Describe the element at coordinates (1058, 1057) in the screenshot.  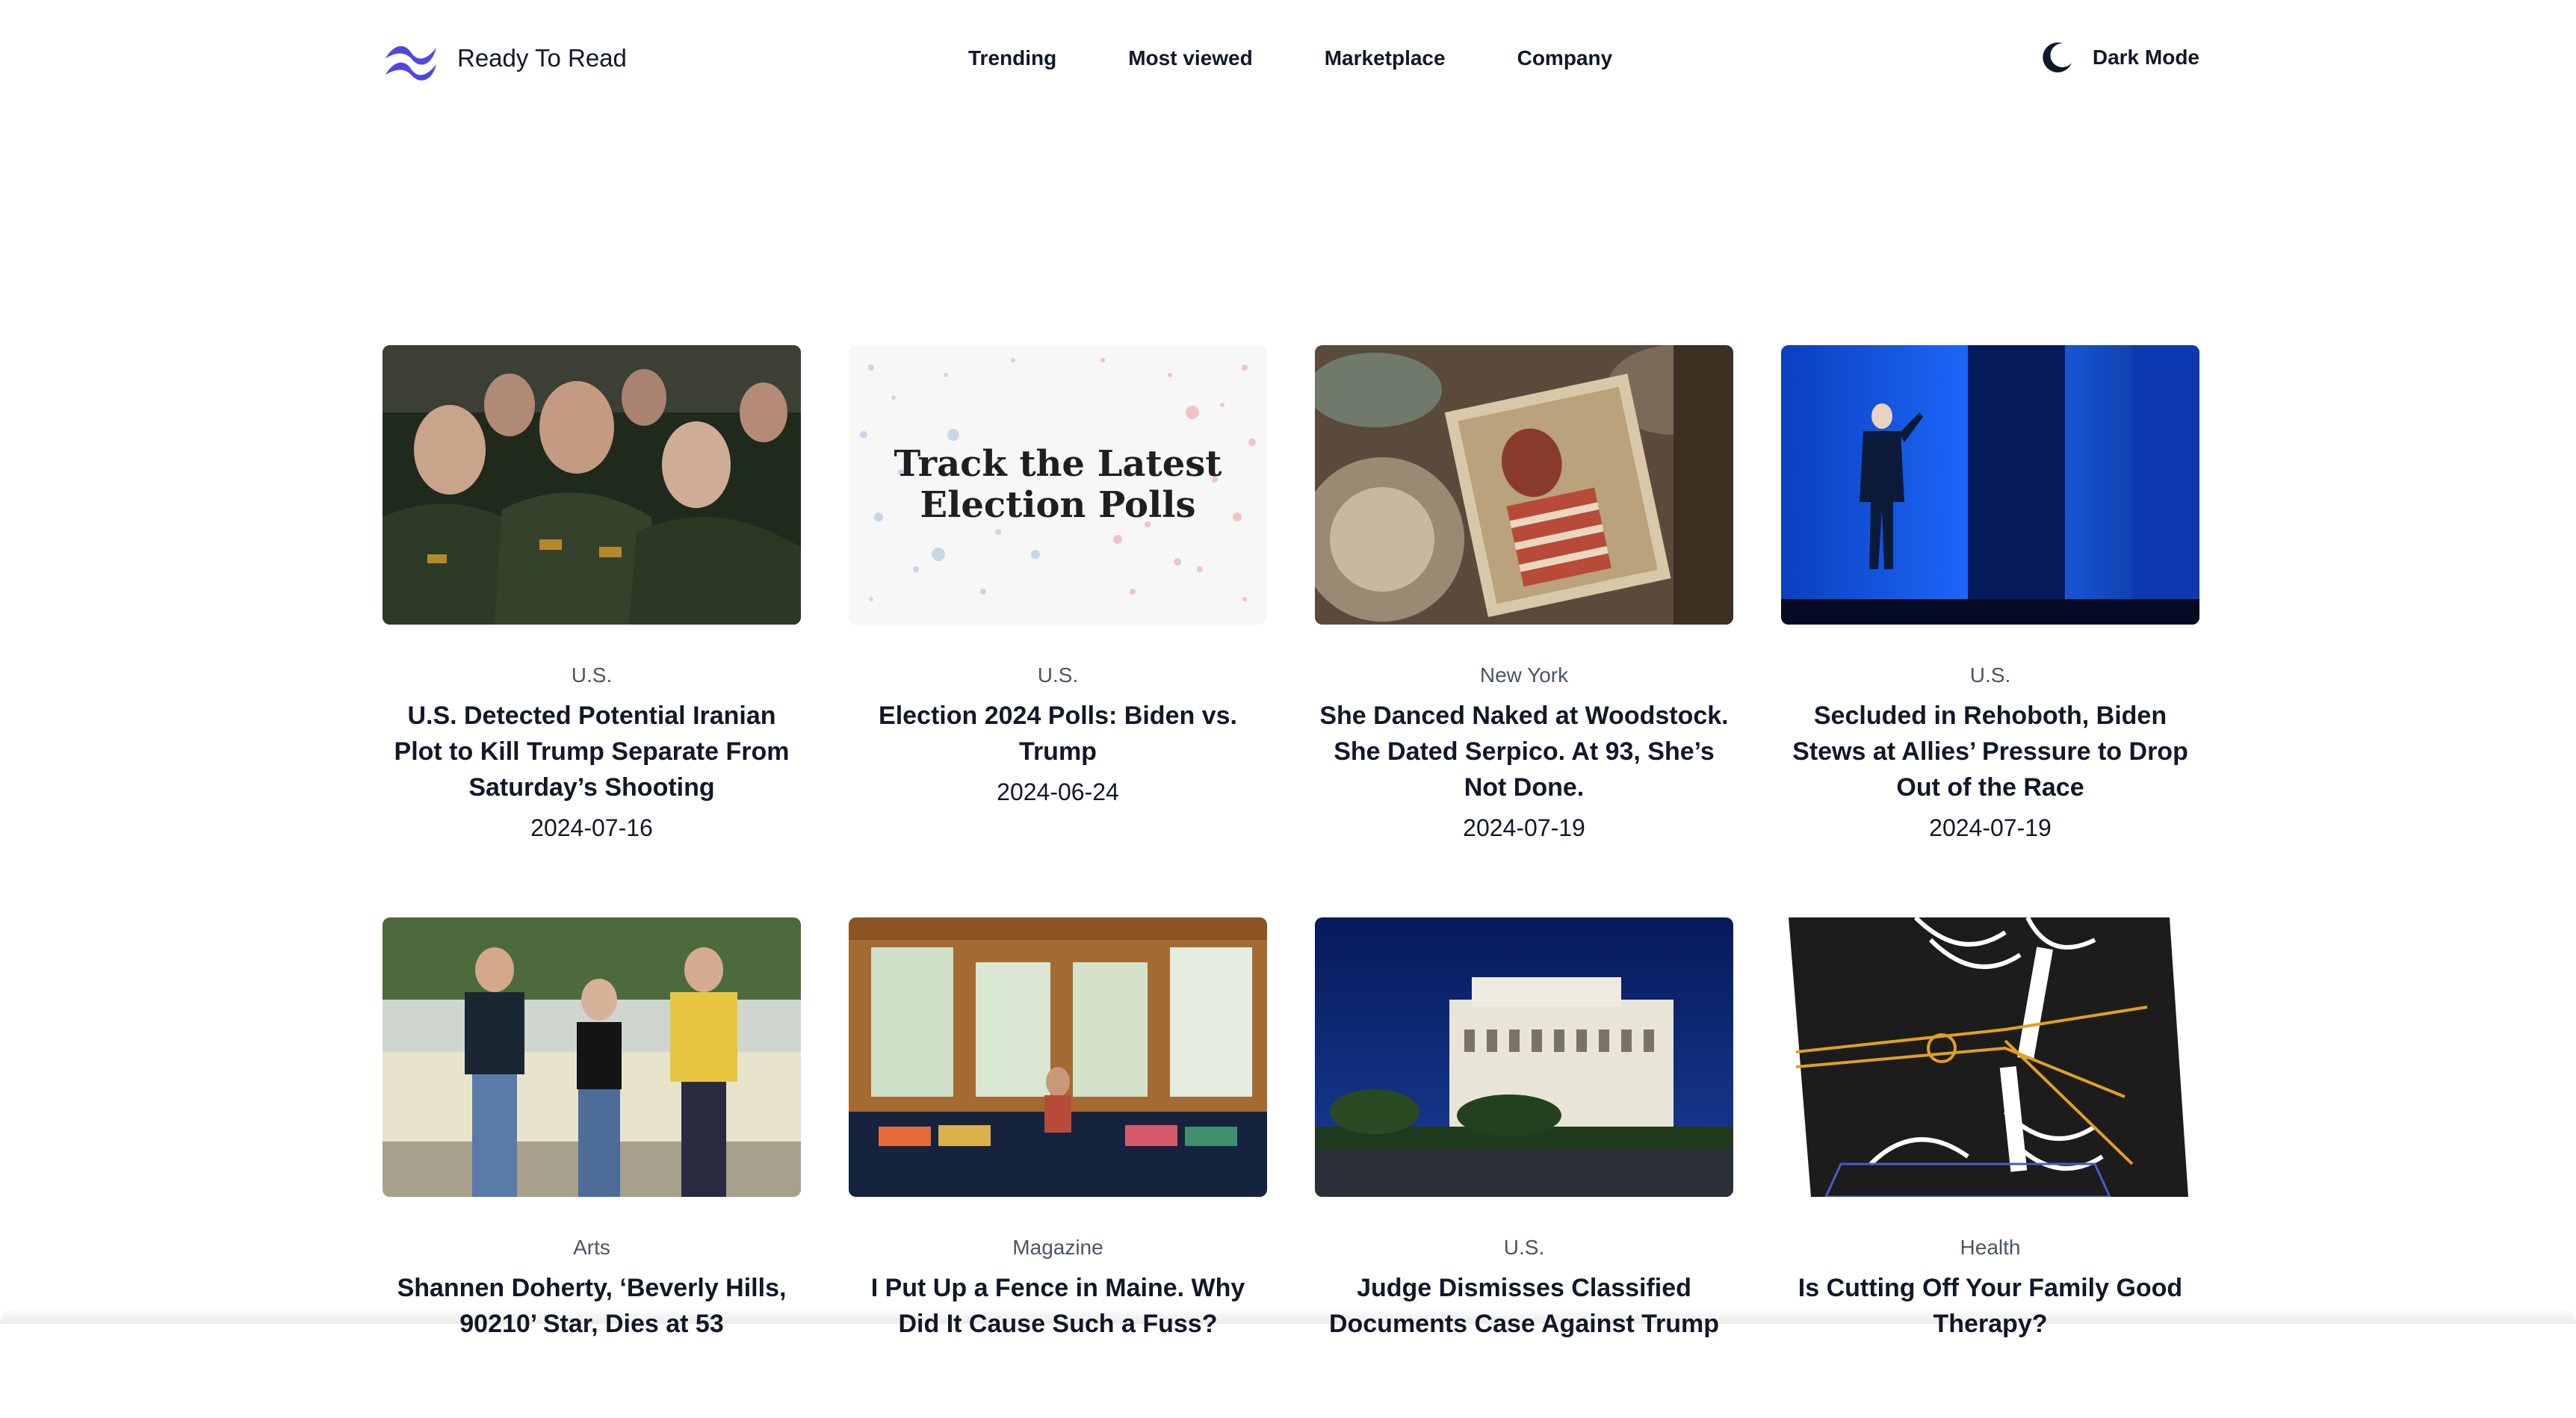
I see `sunroom-interior-photo` at that location.